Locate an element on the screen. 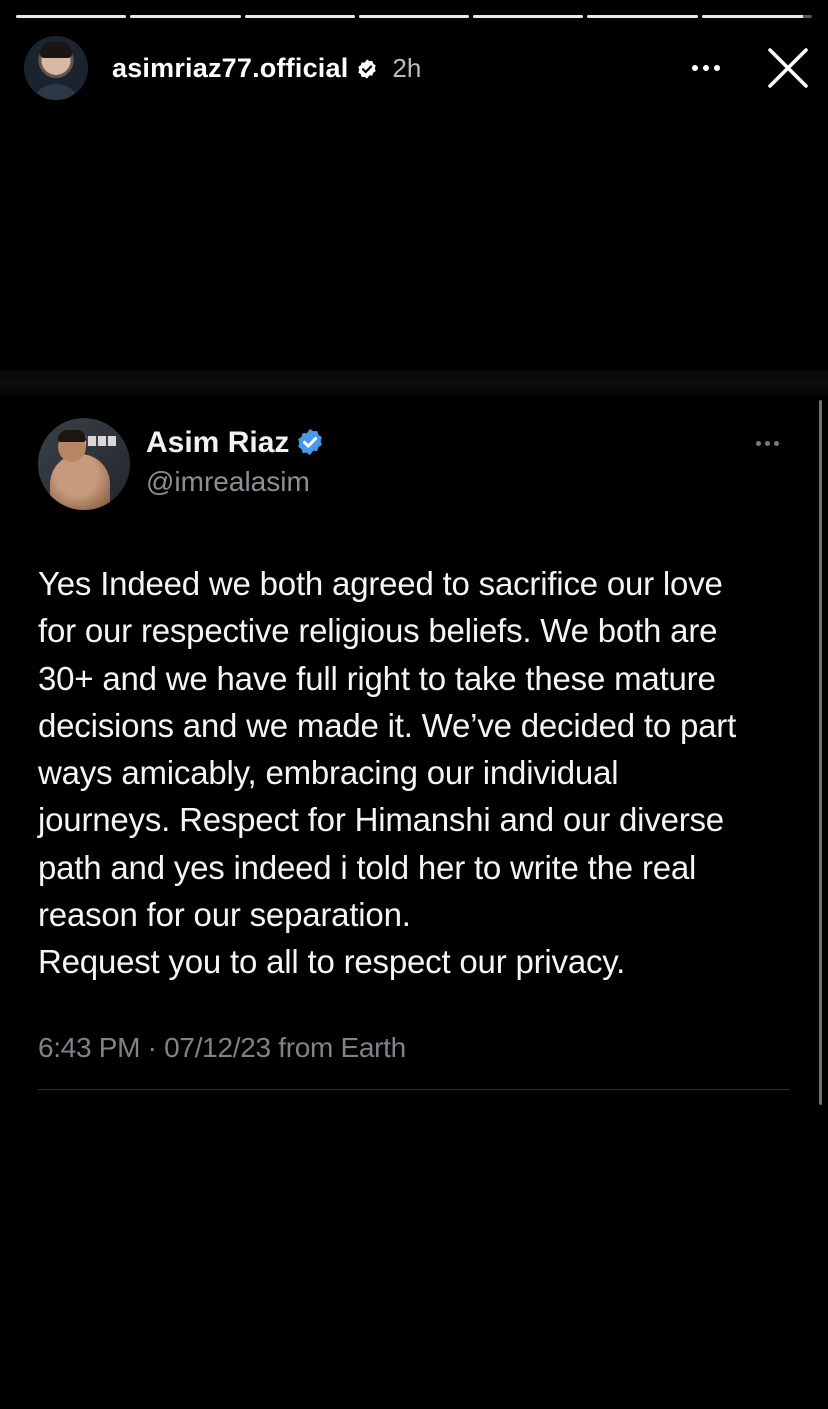 The width and height of the screenshot is (828, 1409). tweet-more-icon is located at coordinates (773, 443).